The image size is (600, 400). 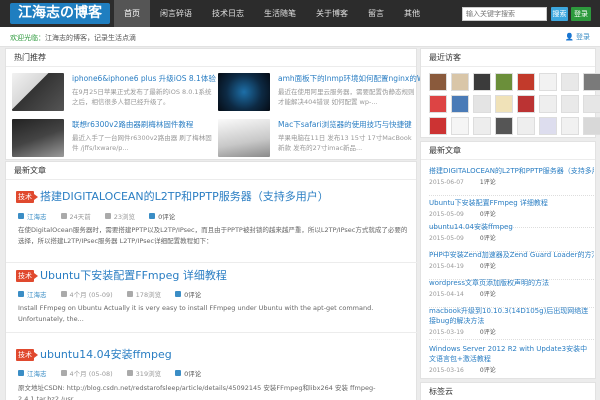 I want to click on article-views: 178浏览, so click(x=148, y=295).